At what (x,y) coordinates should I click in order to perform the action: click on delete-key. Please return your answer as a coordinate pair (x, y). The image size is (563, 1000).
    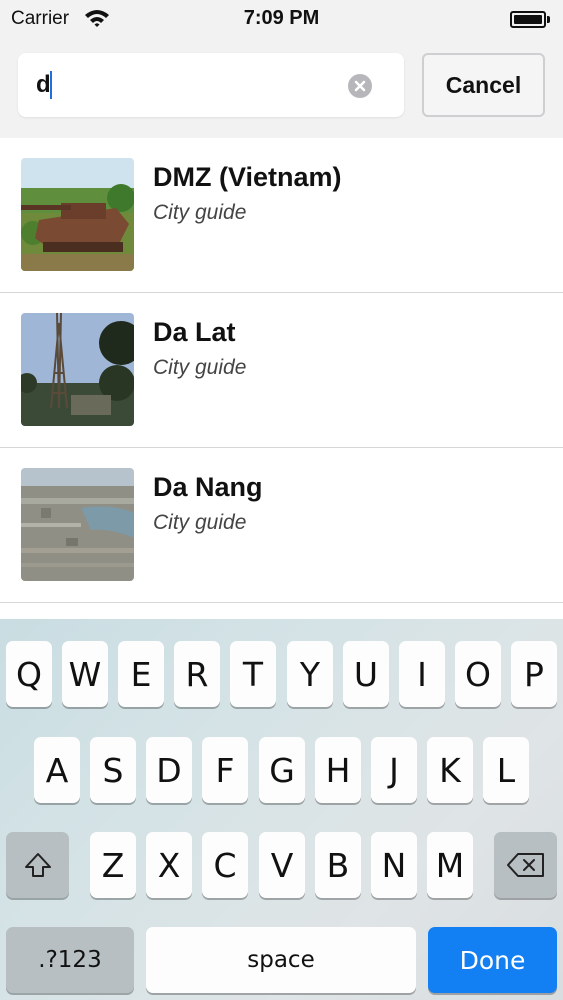
    Looking at the image, I should click on (525, 865).